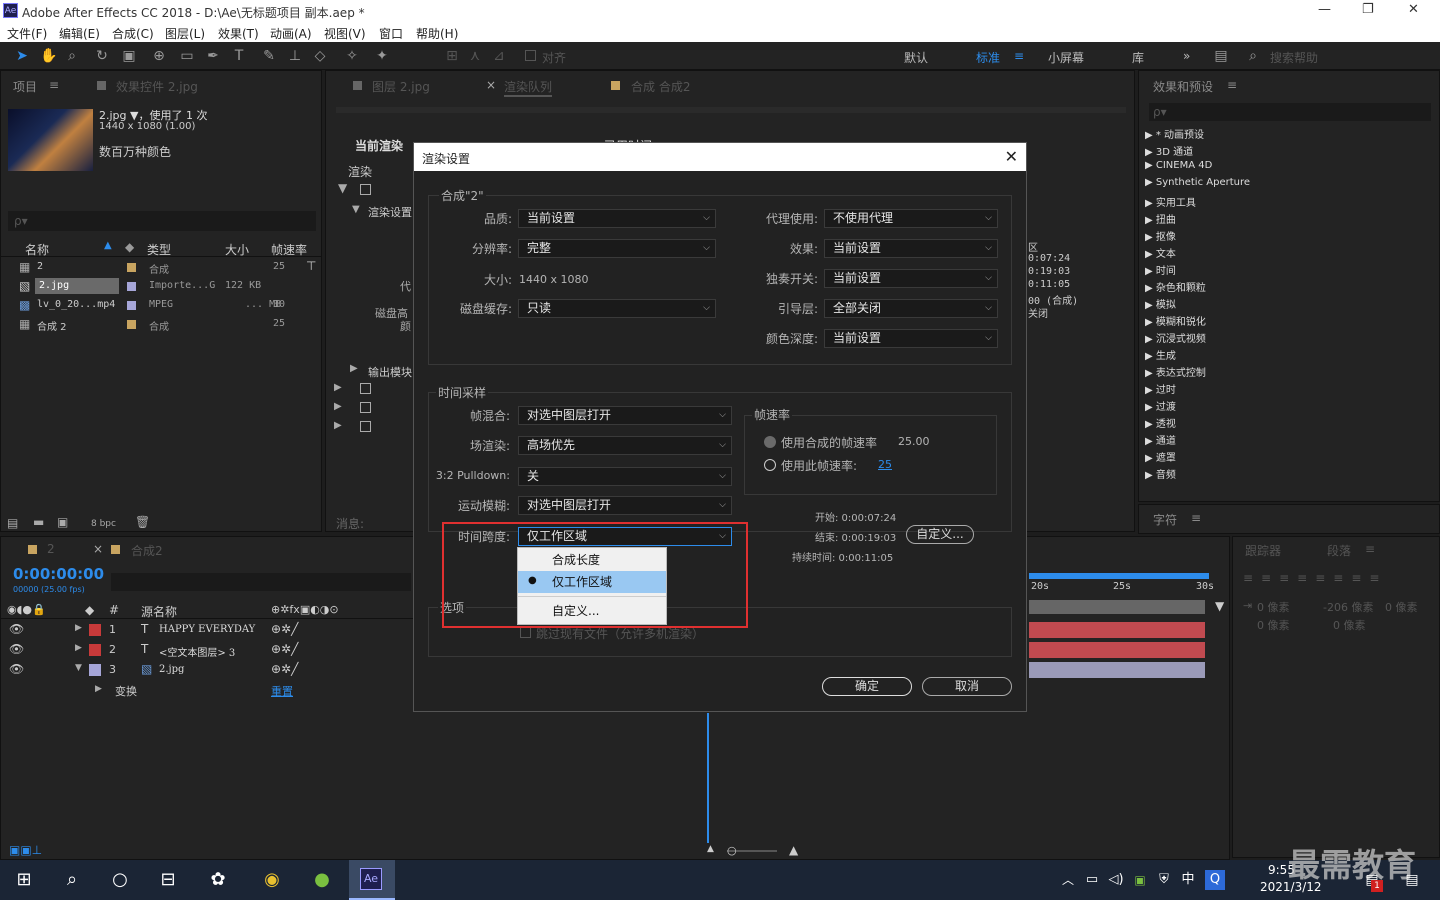 This screenshot has width=1440, height=900. Describe the element at coordinates (239, 56) in the screenshot. I see `type-tool-icon: T` at that location.